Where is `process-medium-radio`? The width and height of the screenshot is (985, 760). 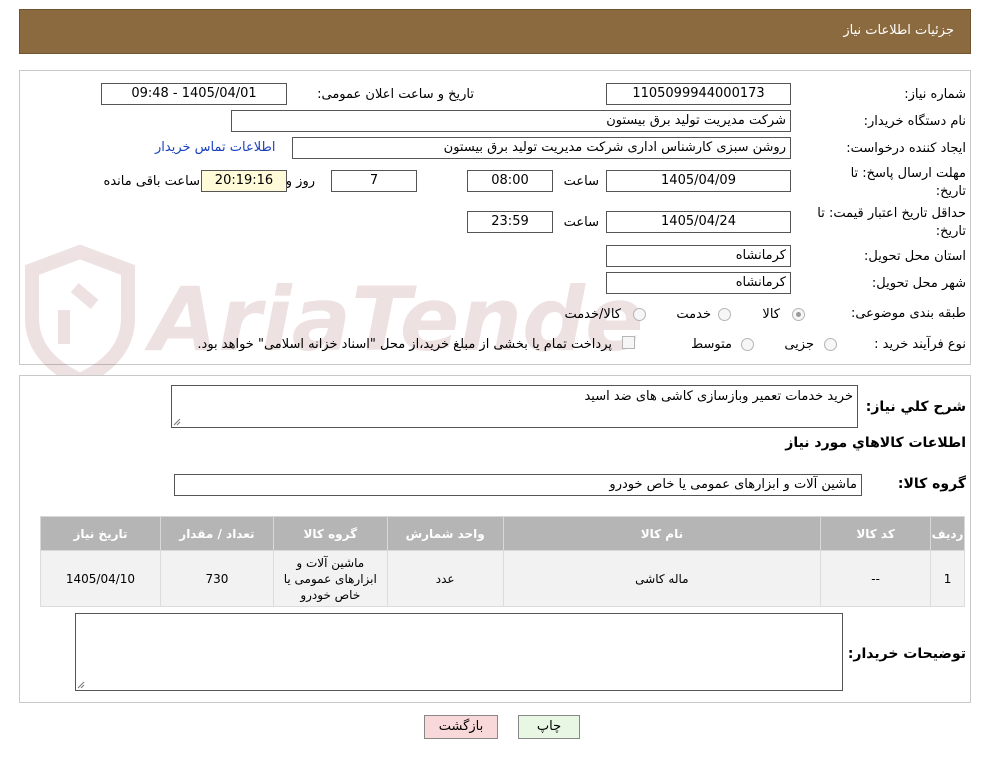
process-medium-radio is located at coordinates (747, 344).